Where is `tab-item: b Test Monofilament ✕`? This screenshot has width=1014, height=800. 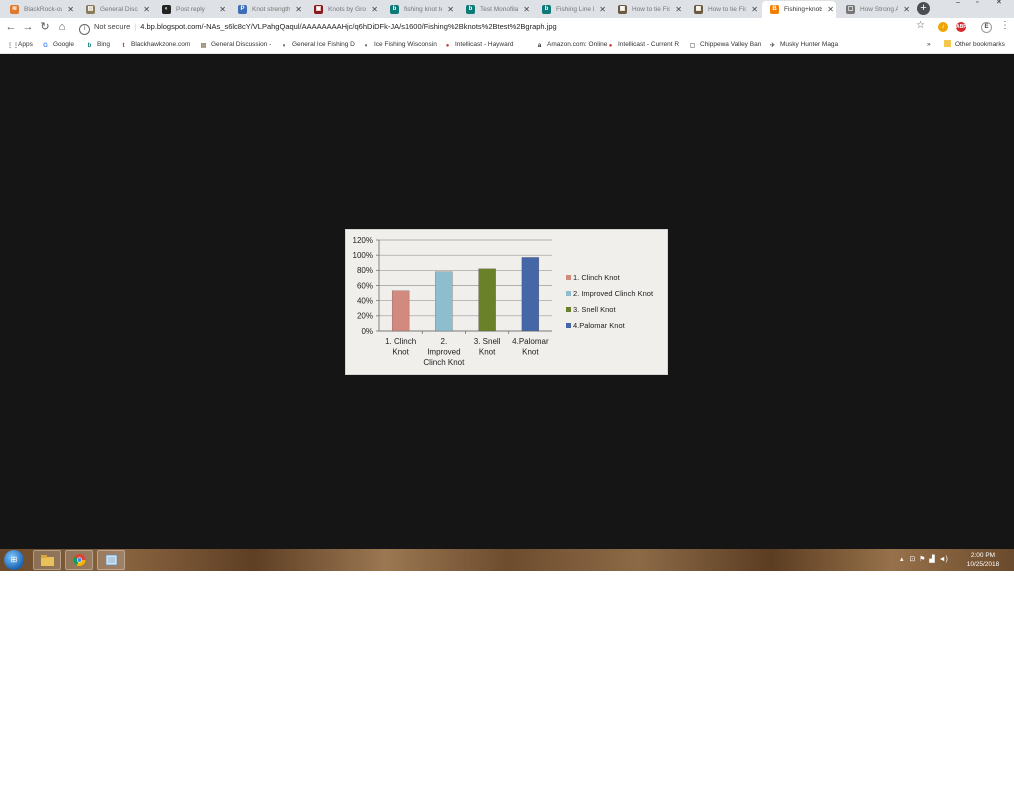 tab-item: b Test Monofilament ✕ is located at coordinates (495, 9).